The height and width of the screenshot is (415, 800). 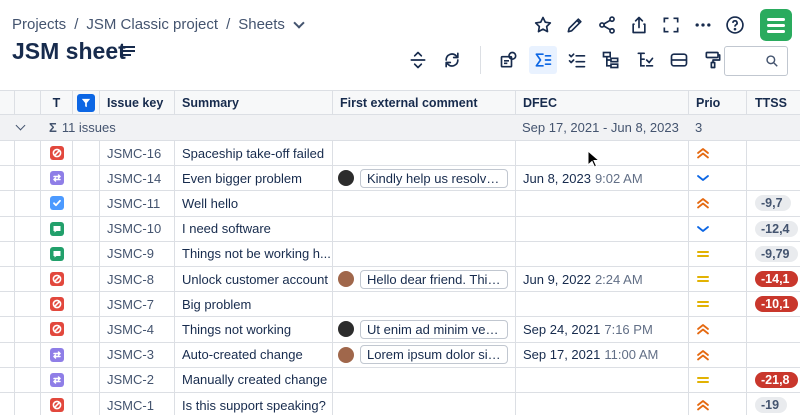 What do you see at coordinates (773, 102) in the screenshot?
I see `column-header-ttss: TTSS` at bounding box center [773, 102].